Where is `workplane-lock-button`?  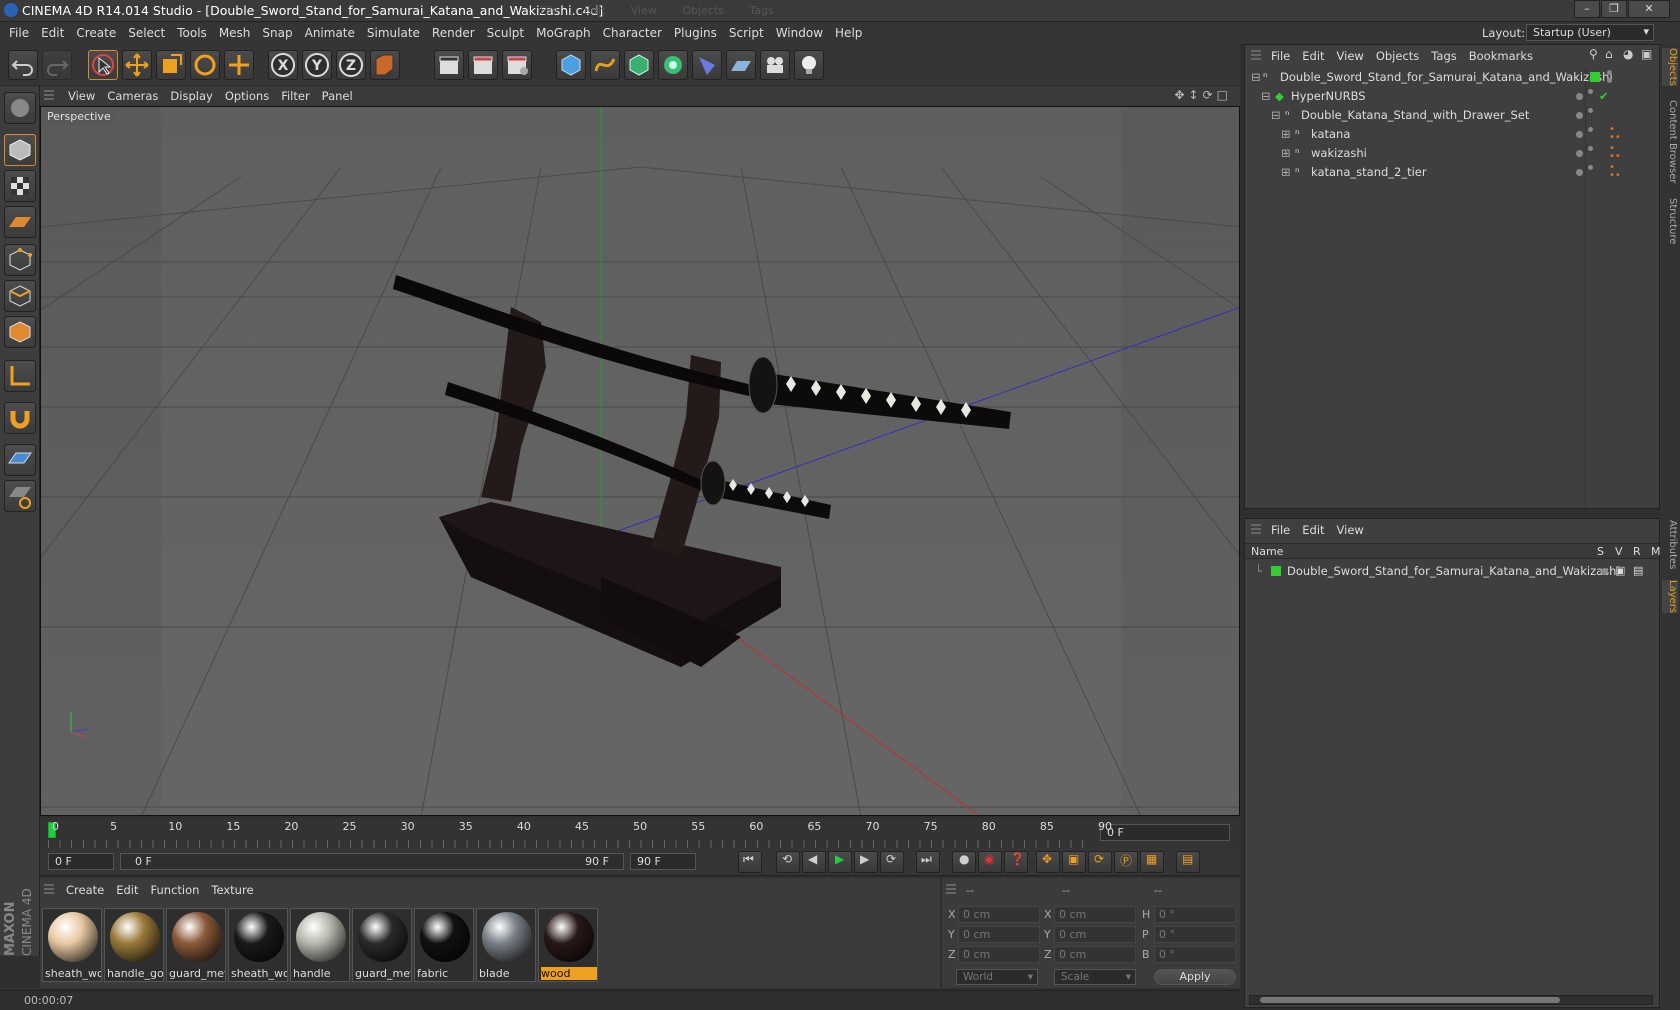 workplane-lock-button is located at coordinates (20, 460).